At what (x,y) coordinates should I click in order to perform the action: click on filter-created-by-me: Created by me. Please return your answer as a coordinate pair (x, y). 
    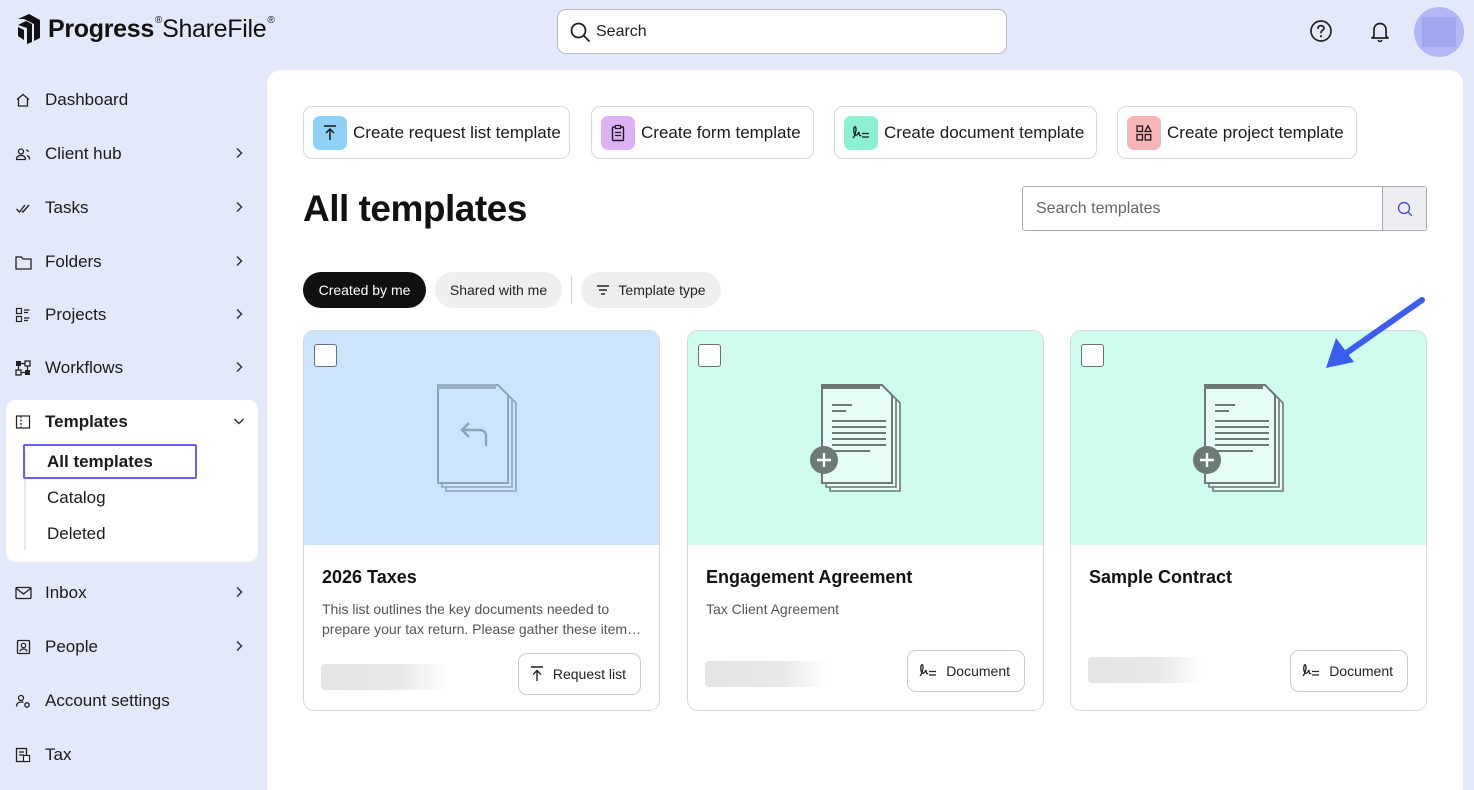
    Looking at the image, I should click on (364, 290).